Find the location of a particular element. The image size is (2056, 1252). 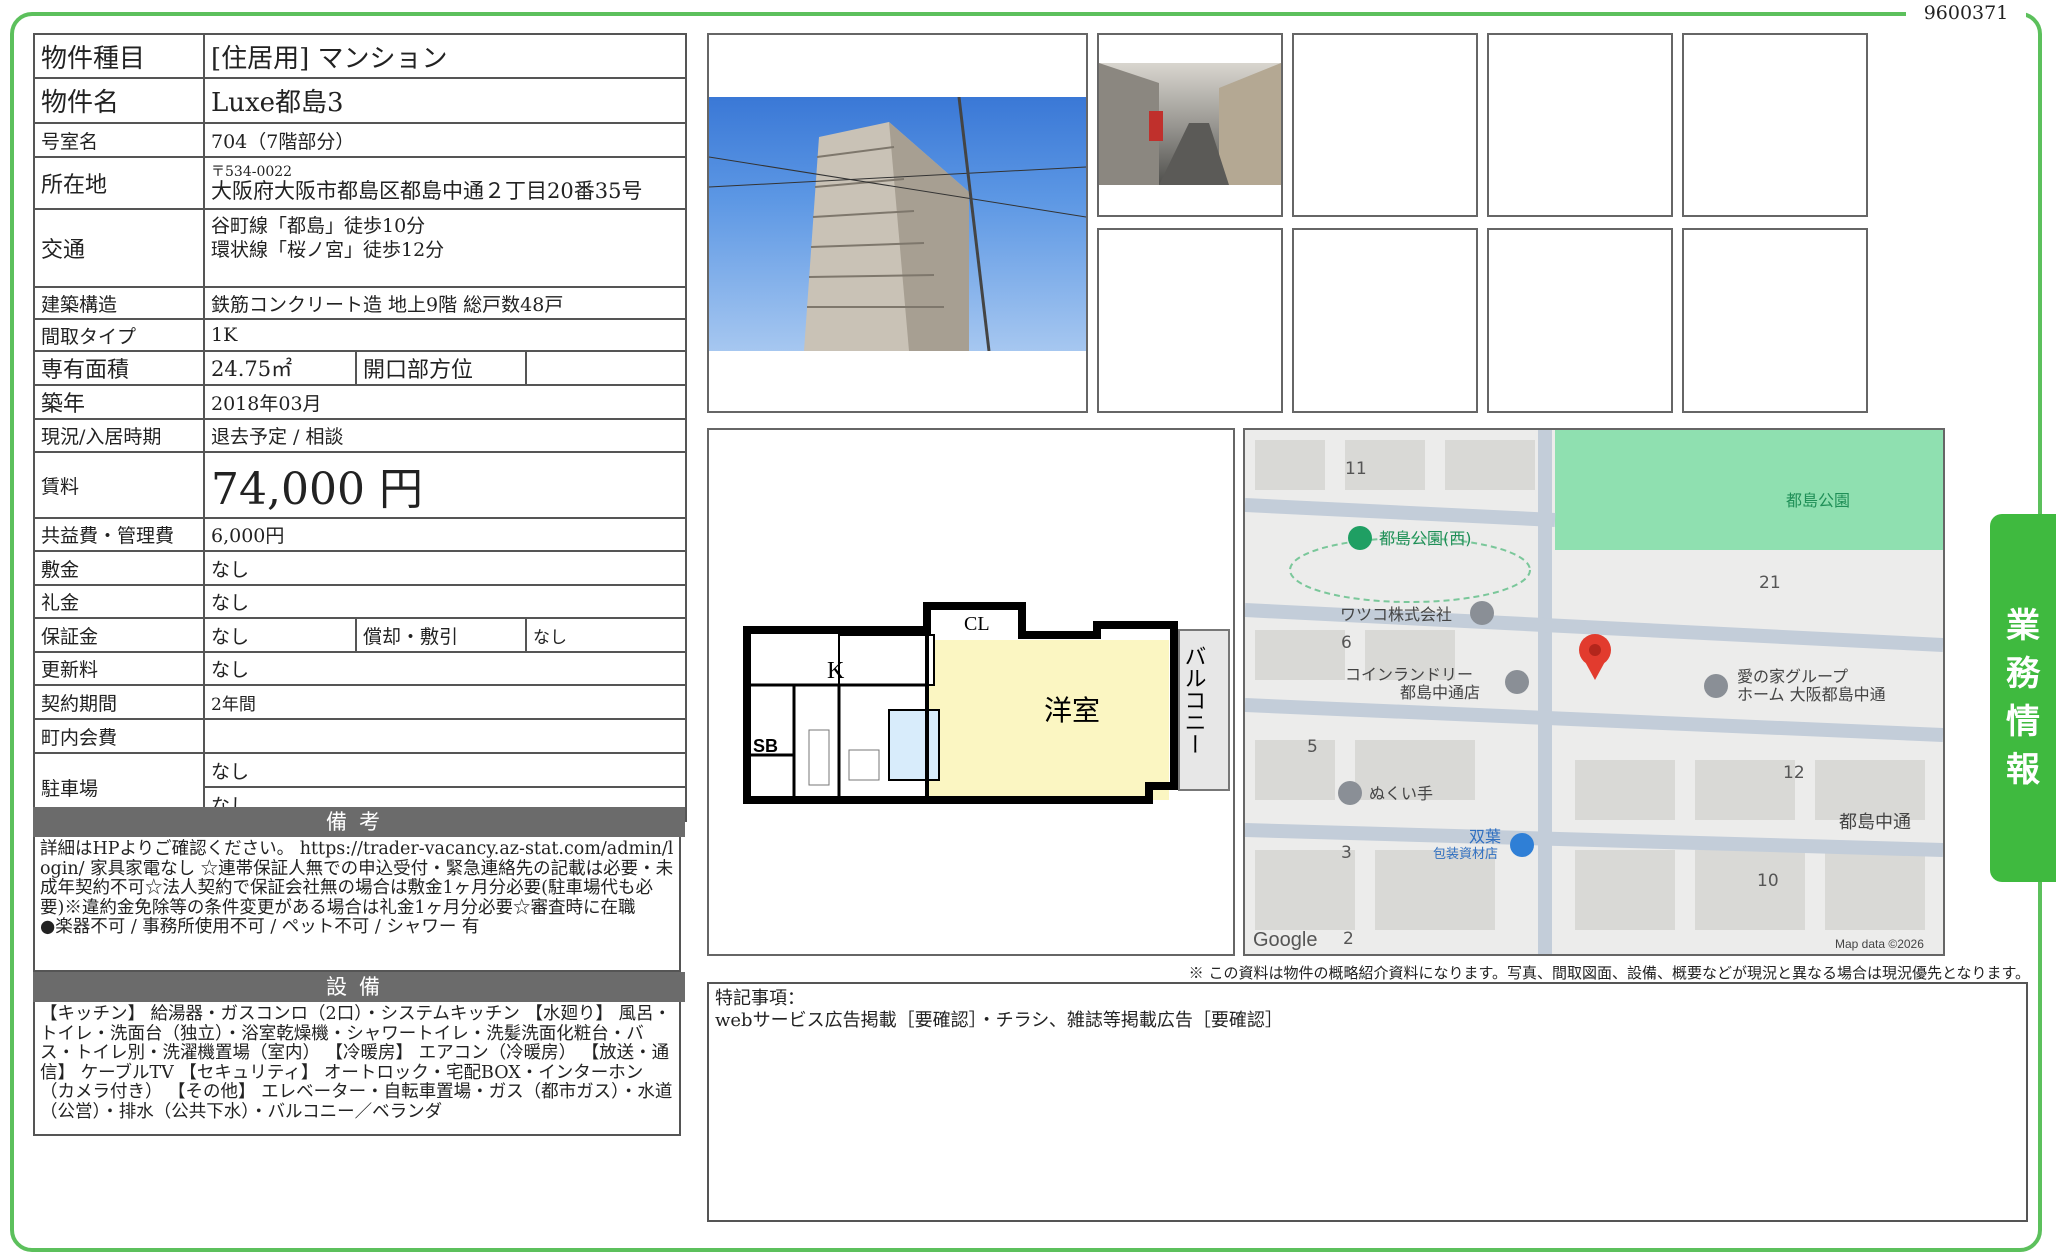

souyo-label: 双葉 is located at coordinates (1485, 836).